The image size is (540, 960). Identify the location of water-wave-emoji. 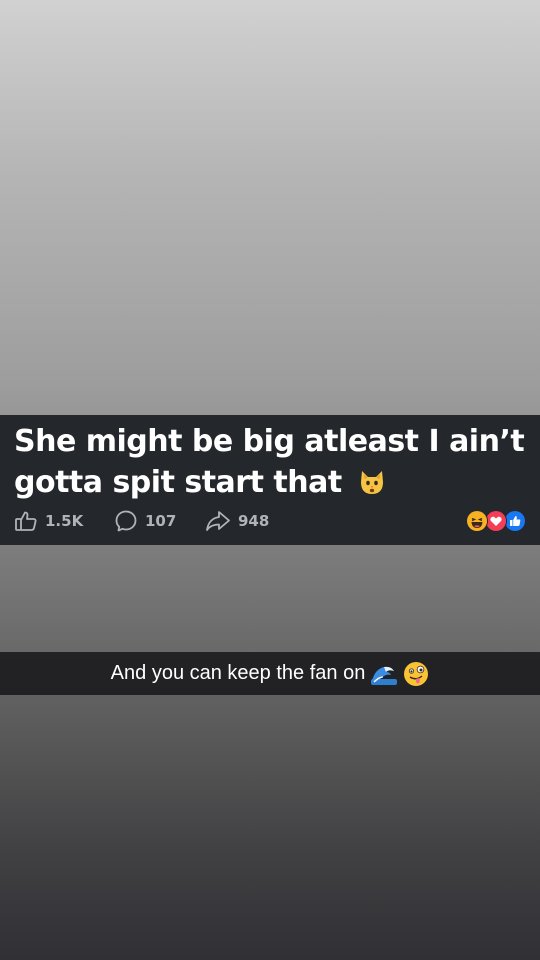
(384, 674).